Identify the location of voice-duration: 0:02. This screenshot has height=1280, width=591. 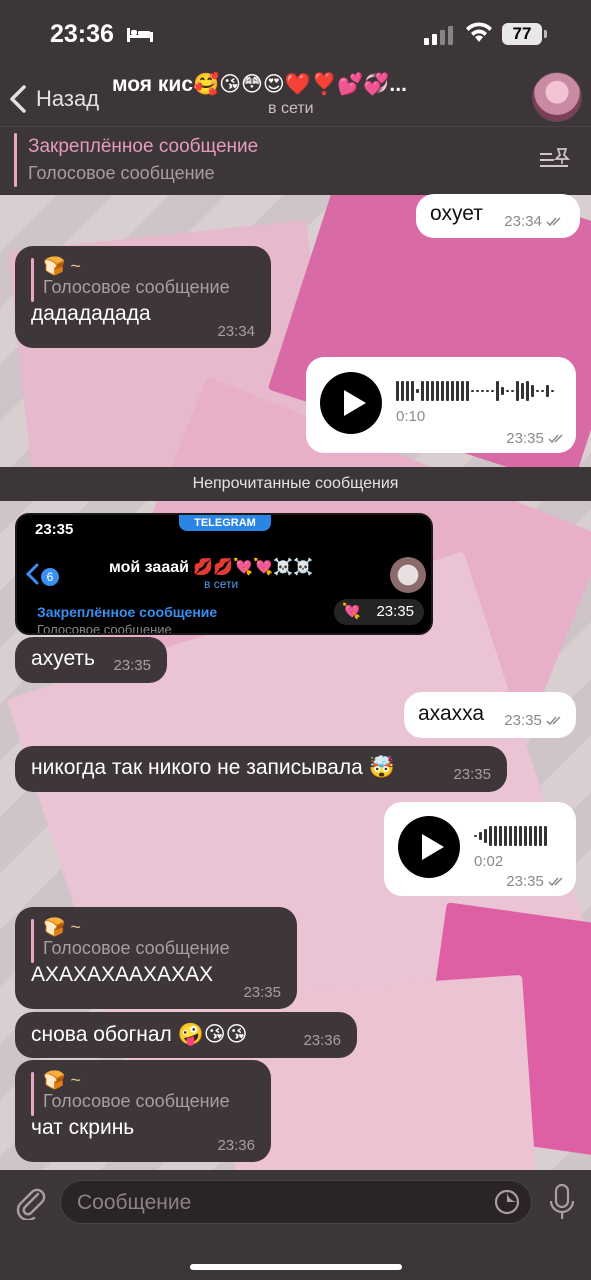
(489, 861).